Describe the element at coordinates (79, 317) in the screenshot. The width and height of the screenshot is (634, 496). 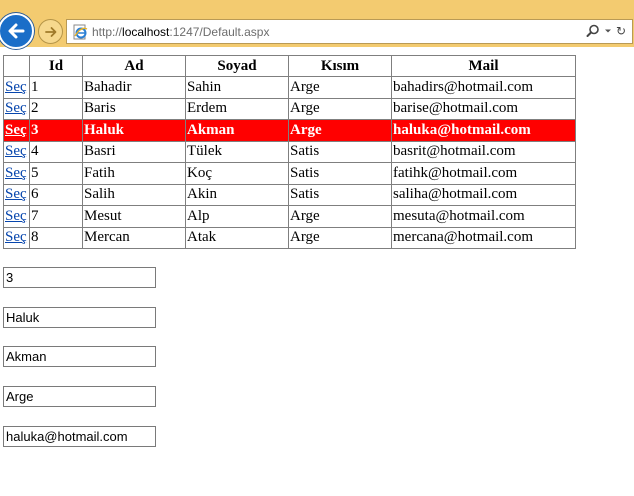
I see `ad-textbox` at that location.